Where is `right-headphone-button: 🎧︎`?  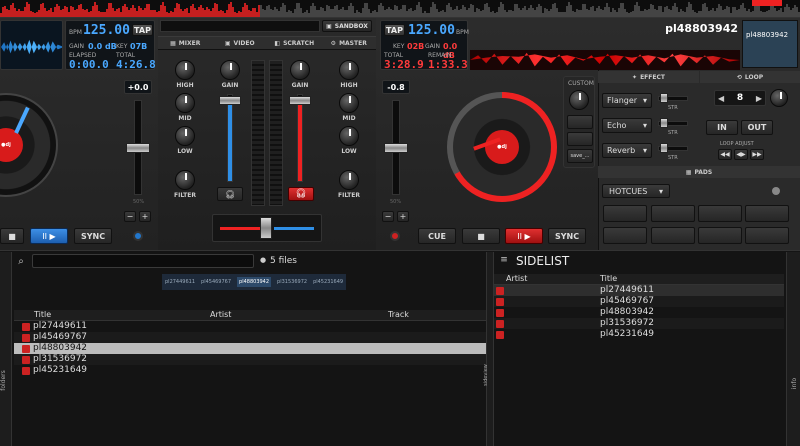 right-headphone-button: 🎧︎ is located at coordinates (301, 194).